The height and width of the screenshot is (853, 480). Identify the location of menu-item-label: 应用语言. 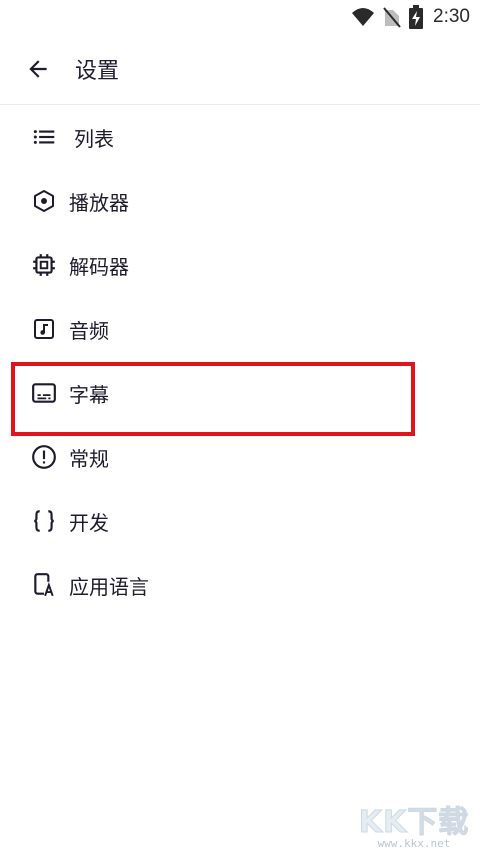
(109, 586).